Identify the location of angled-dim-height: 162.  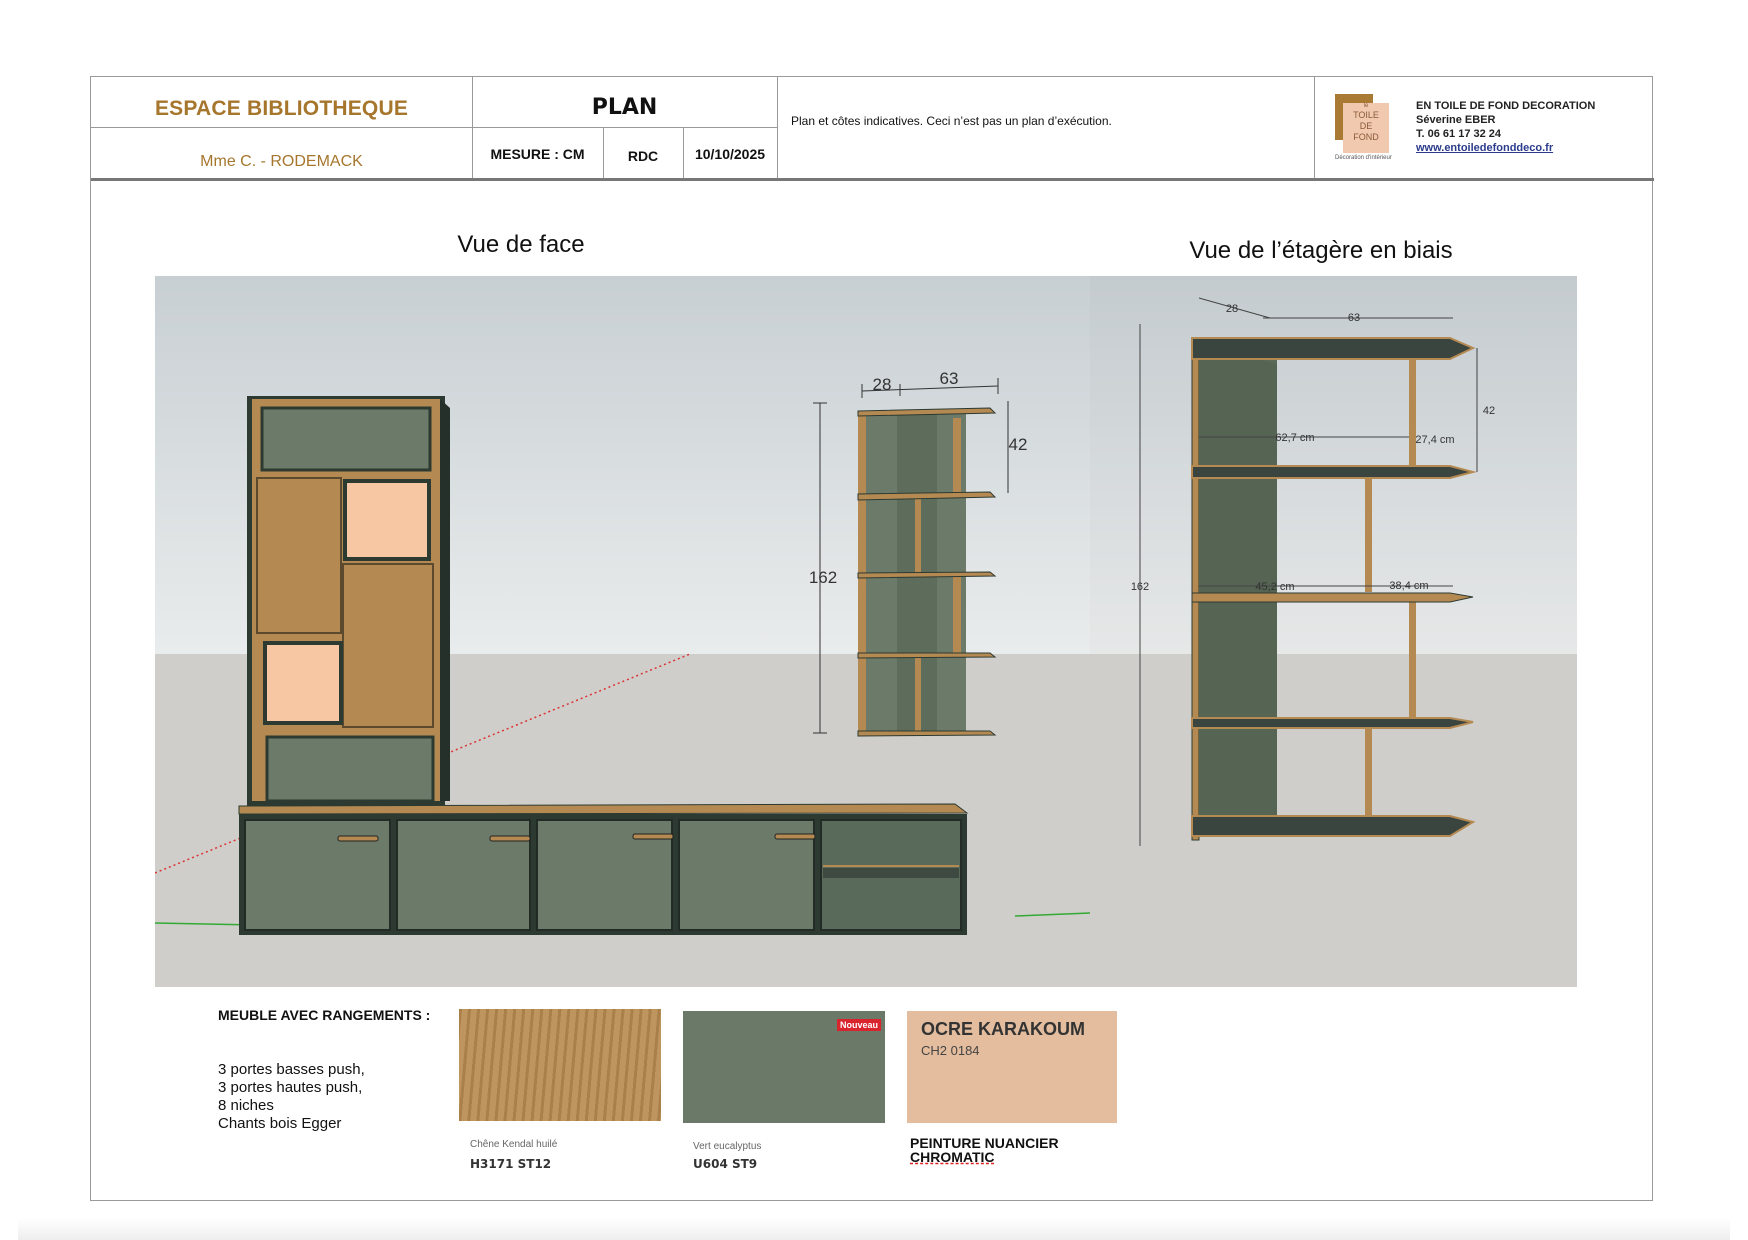
(1140, 587).